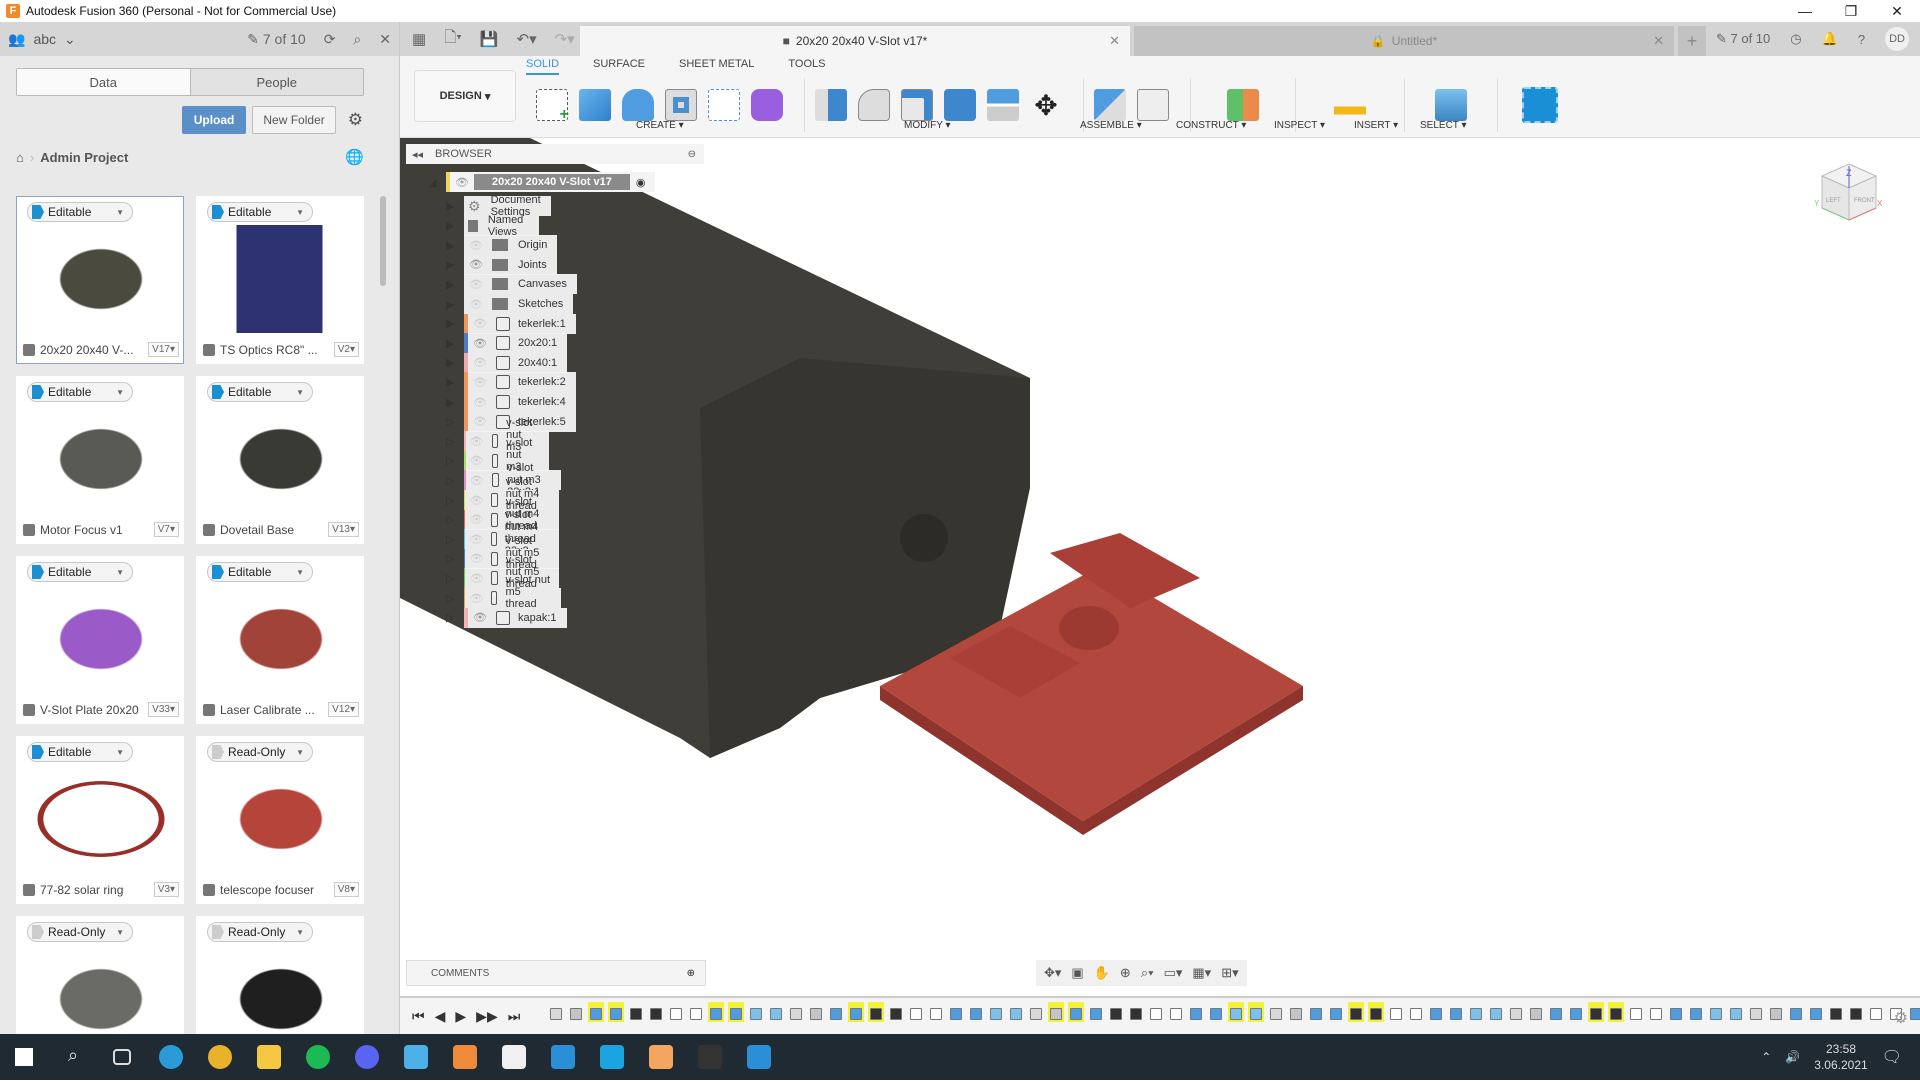 This screenshot has height=1084, width=1920. What do you see at coordinates (1901, 1018) in the screenshot?
I see `timeline-settings-icon: ⚙` at bounding box center [1901, 1018].